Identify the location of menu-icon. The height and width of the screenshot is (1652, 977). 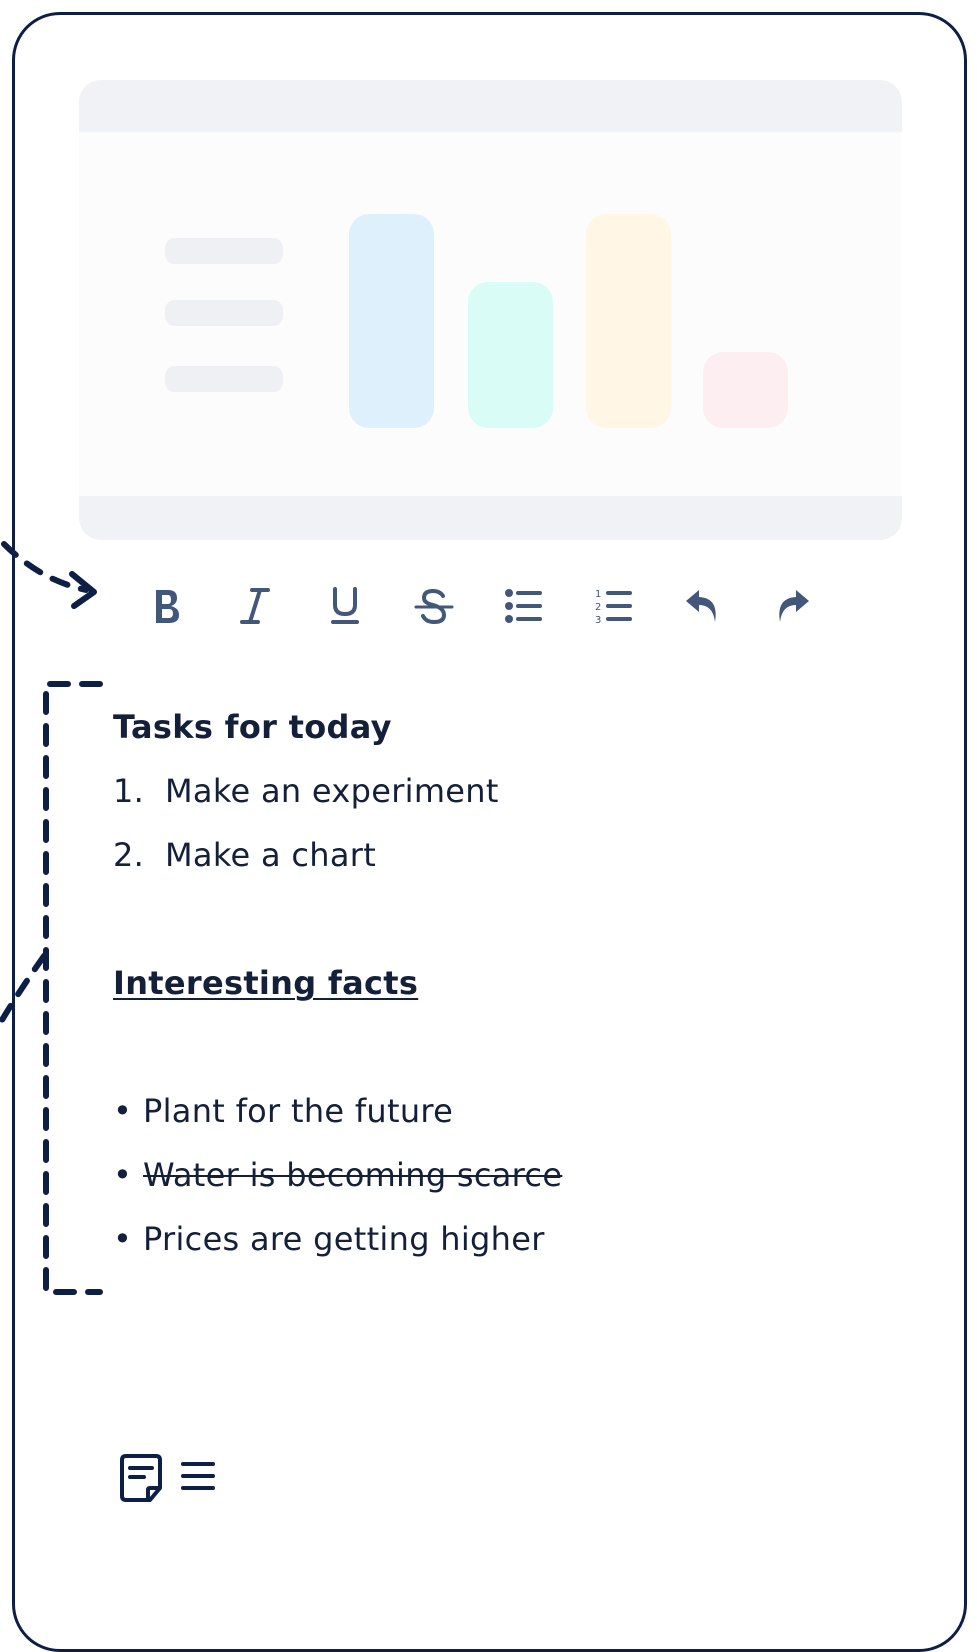
(198, 1476).